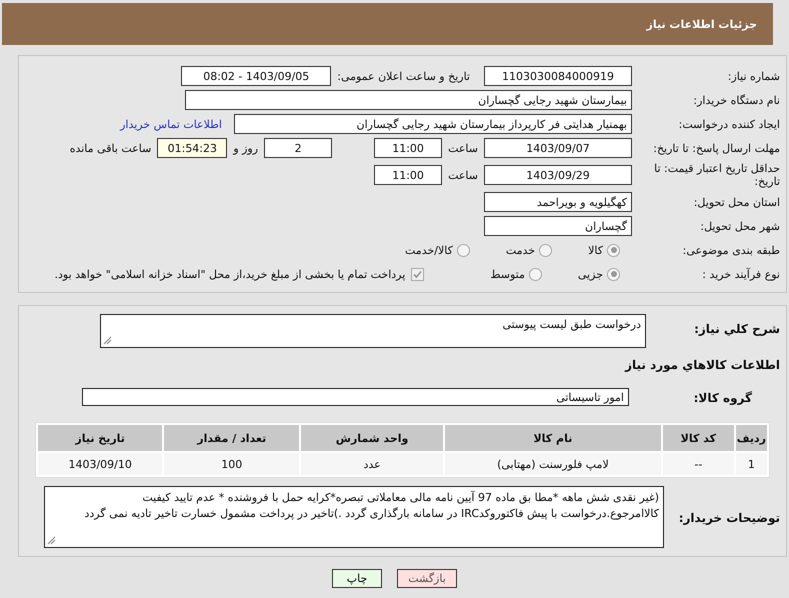  I want to click on input-field: گچساران, so click(558, 226).